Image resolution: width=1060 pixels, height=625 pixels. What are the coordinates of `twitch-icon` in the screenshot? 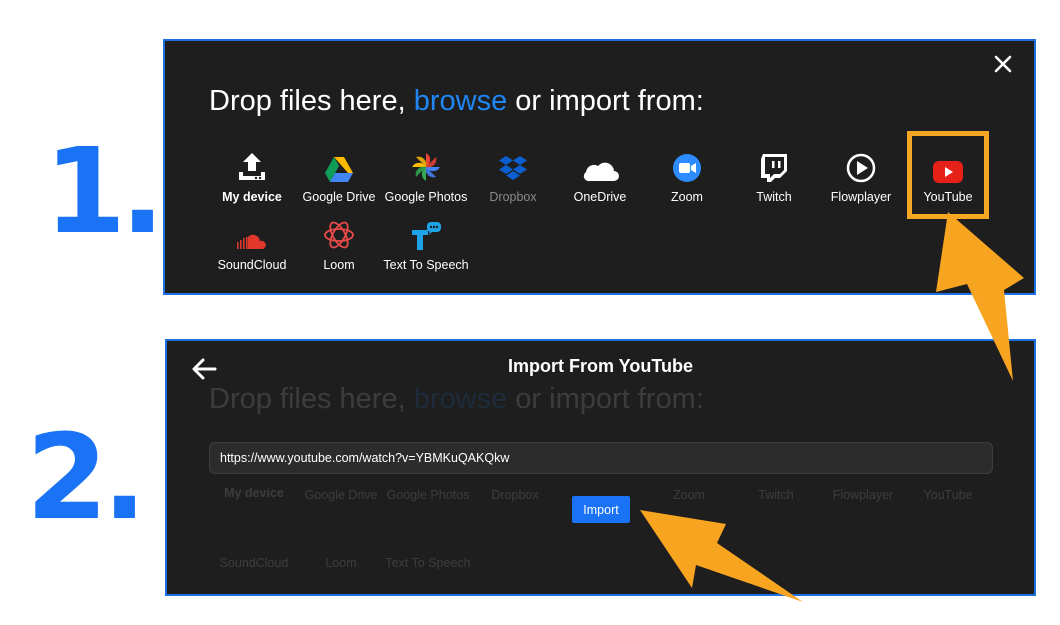 It's located at (774, 168).